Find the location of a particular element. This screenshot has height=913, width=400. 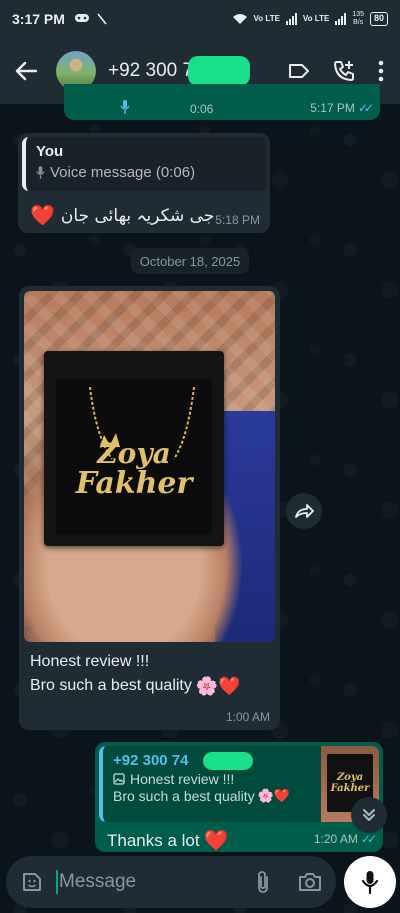

wifi-icon is located at coordinates (239, 19).